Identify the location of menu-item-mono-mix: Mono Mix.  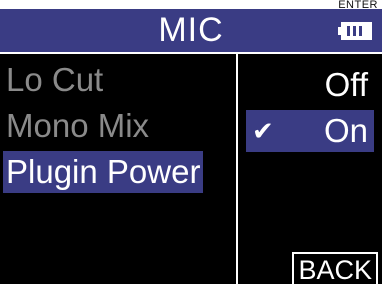
(77, 126).